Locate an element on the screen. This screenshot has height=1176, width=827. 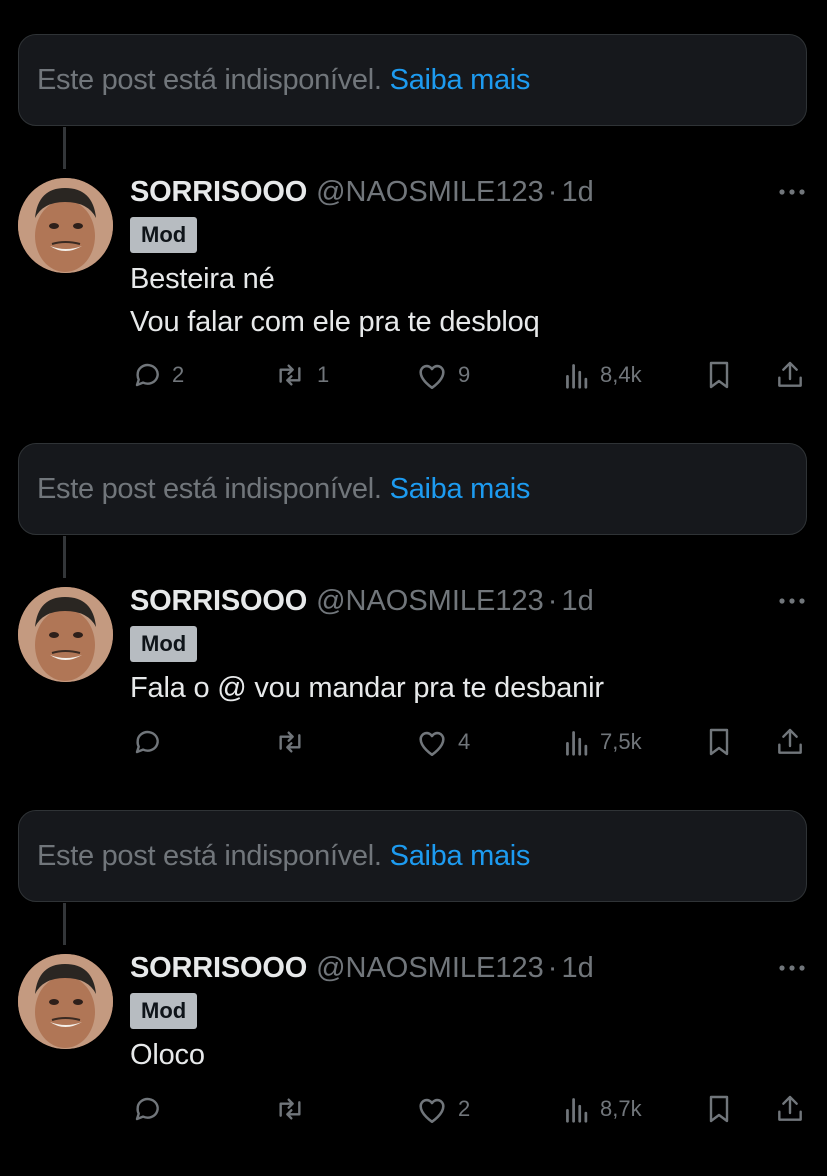
views-count: 8,7k is located at coordinates (621, 1108).